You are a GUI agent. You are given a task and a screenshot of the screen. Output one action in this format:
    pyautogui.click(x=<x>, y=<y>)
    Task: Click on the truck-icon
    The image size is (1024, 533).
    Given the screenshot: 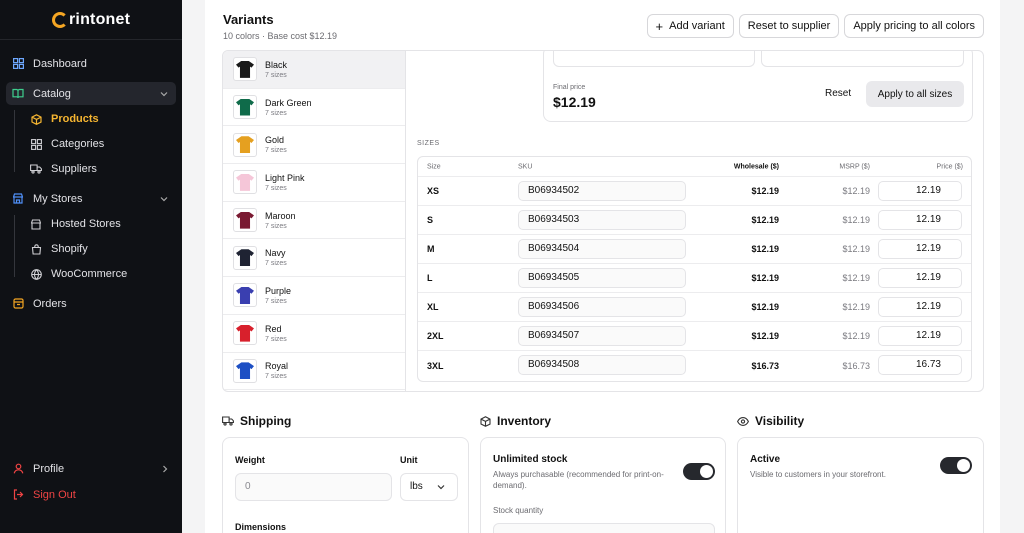 What is the action you would take?
    pyautogui.click(x=36, y=169)
    